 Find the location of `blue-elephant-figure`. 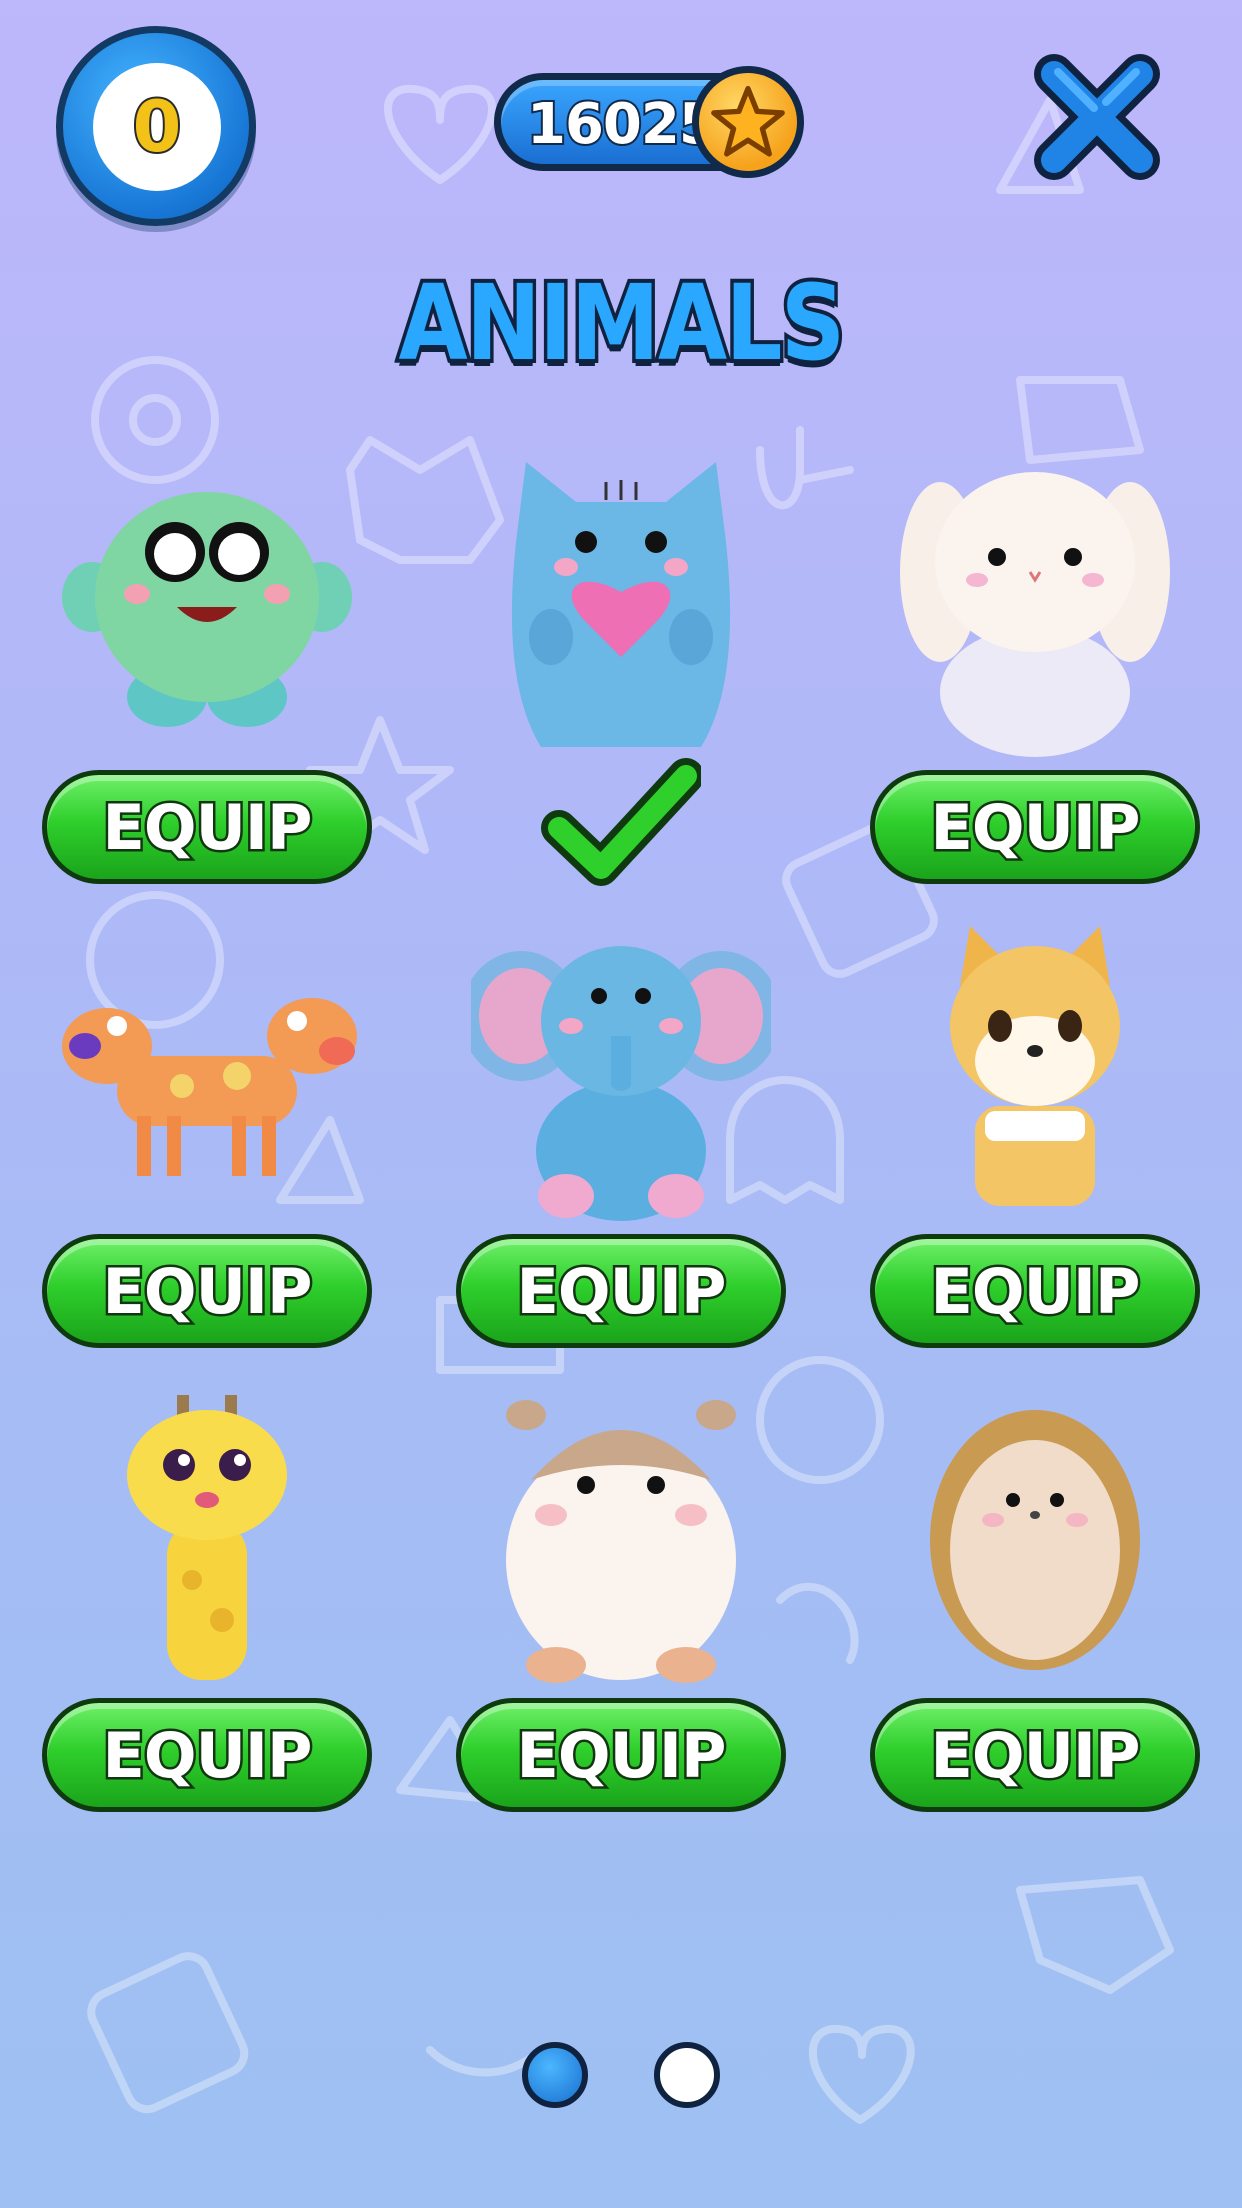

blue-elephant-figure is located at coordinates (621, 1083).